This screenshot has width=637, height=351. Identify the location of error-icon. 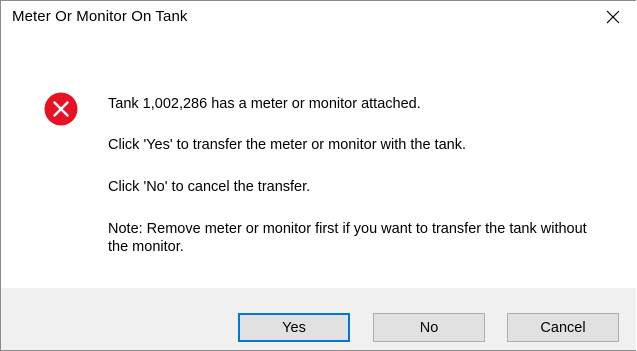
(61, 109).